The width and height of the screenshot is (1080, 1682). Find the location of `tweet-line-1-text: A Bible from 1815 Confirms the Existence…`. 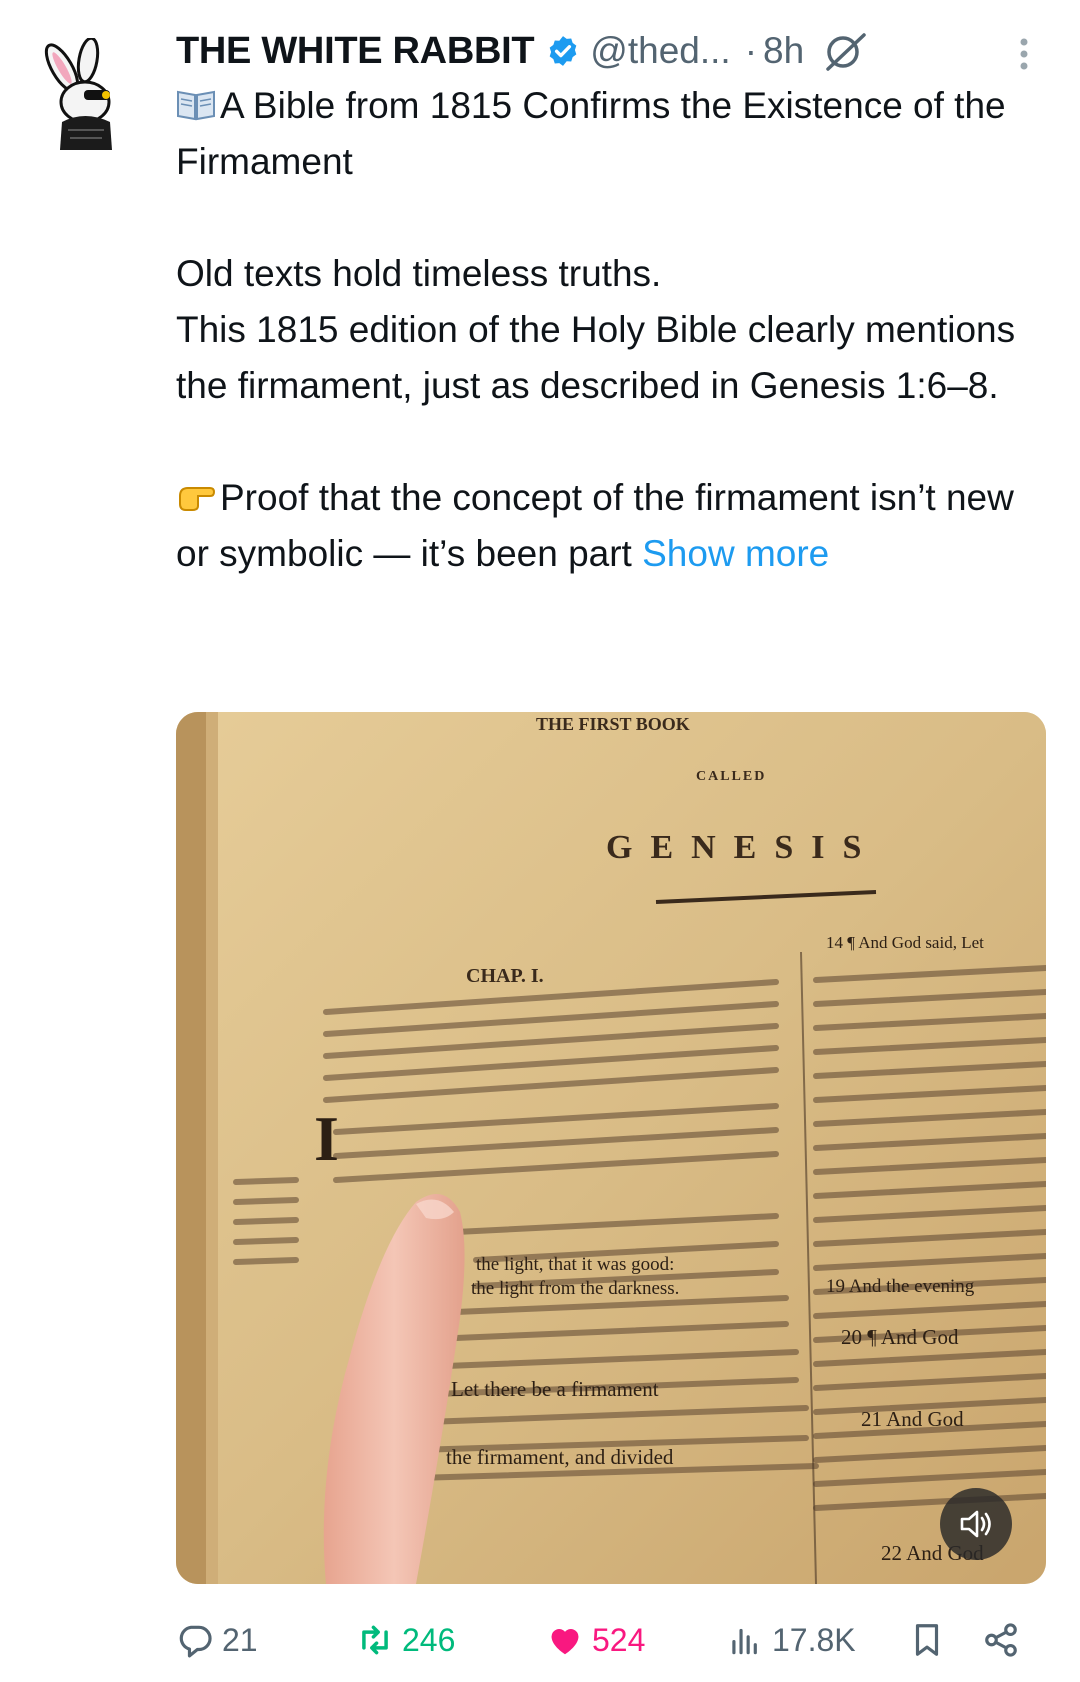

tweet-line-1-text: A Bible from 1815 Confirms the Existence… is located at coordinates (591, 133).